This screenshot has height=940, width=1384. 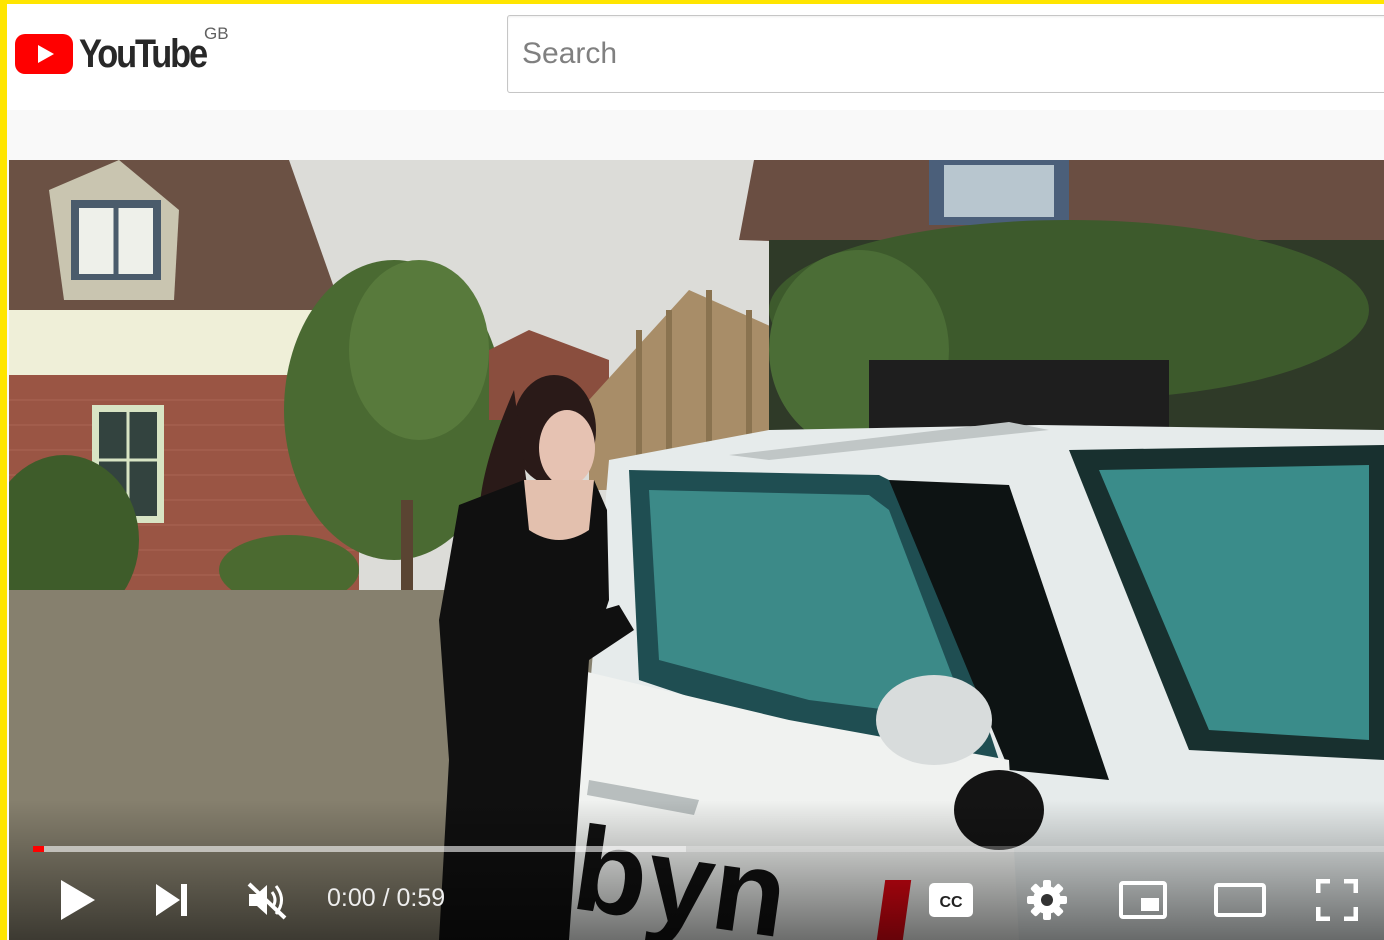 I want to click on theater-icon, so click(x=1240, y=900).